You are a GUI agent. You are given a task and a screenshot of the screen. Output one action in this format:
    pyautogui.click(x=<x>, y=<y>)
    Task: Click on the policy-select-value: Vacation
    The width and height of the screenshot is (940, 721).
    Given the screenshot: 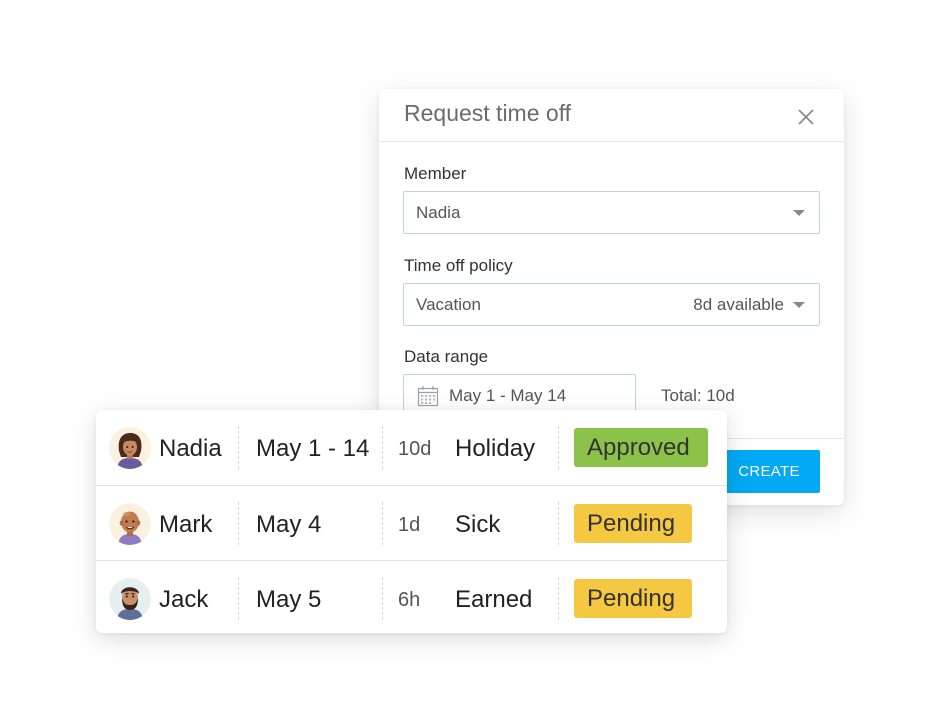 What is the action you would take?
    pyautogui.click(x=448, y=304)
    